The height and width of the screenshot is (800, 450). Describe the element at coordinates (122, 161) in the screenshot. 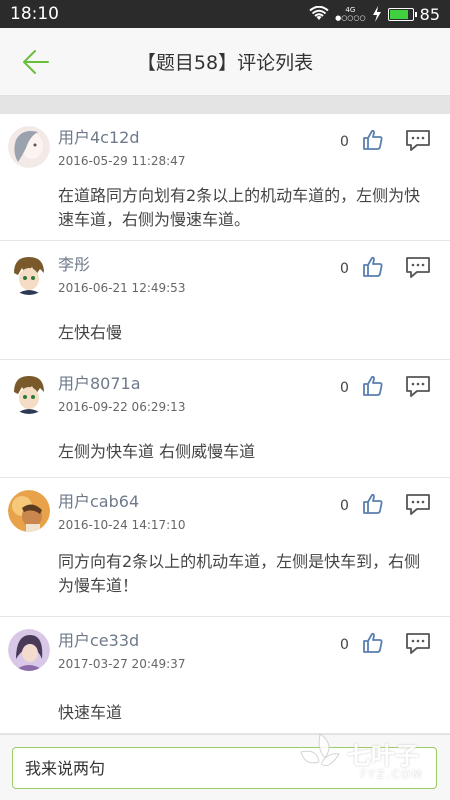

I see `comment-timestamp: 2016-05-29 11:28:47` at that location.